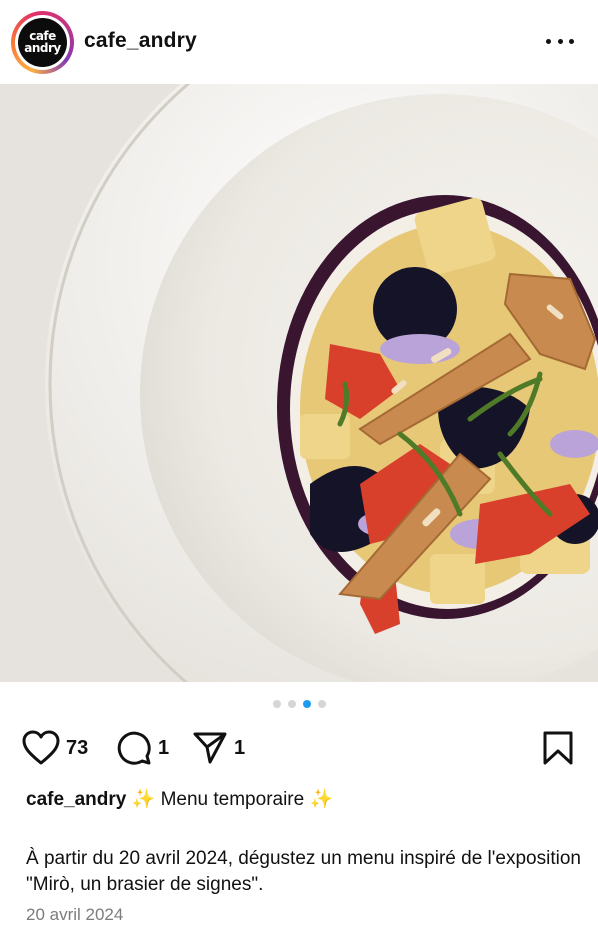  Describe the element at coordinates (210, 748) in the screenshot. I see `send-icon` at that location.